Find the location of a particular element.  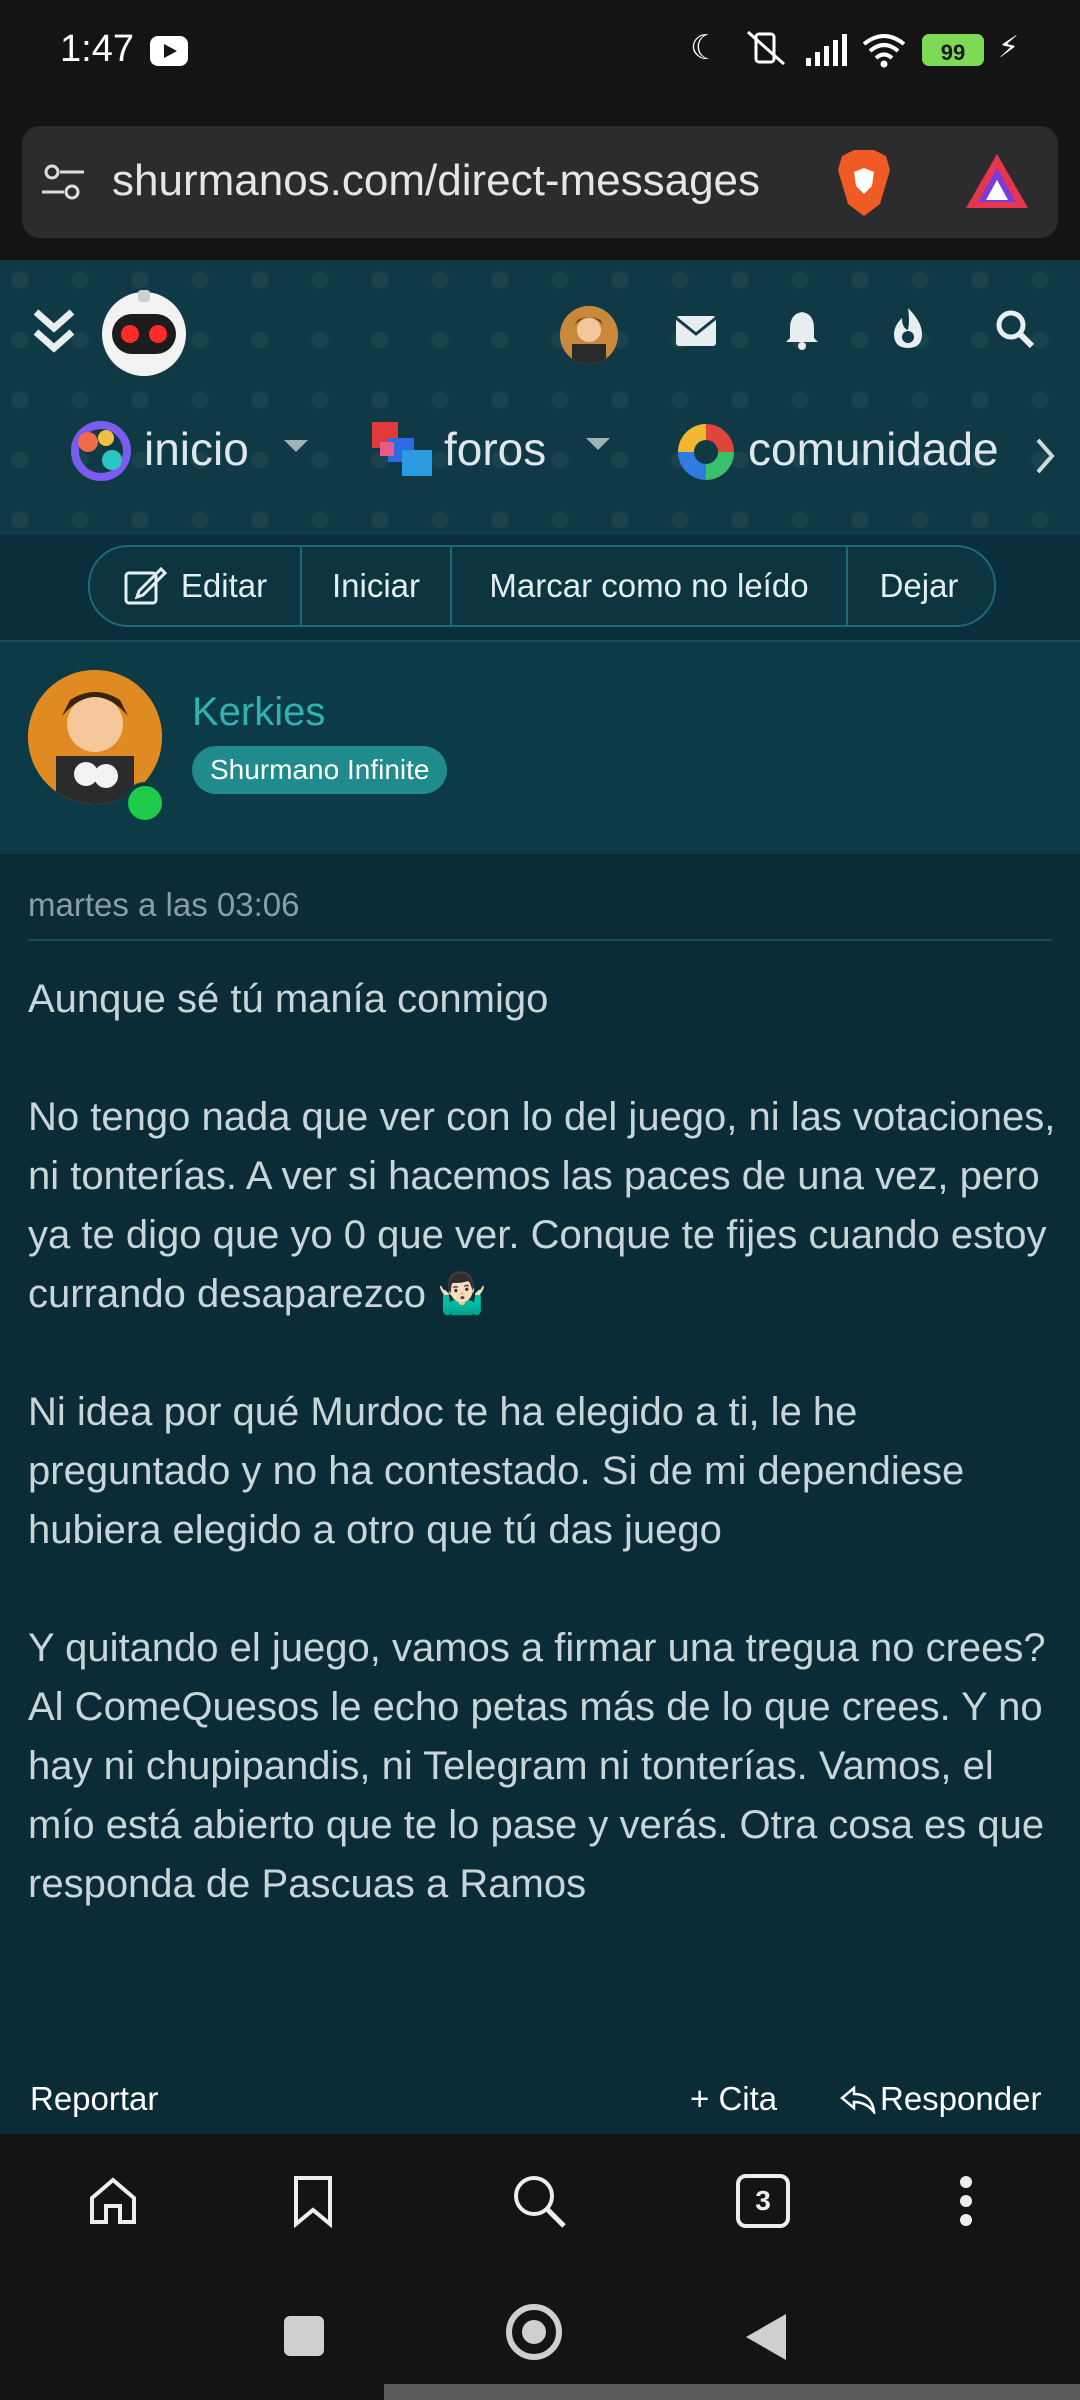

more-vertical-icon is located at coordinates (966, 2203).